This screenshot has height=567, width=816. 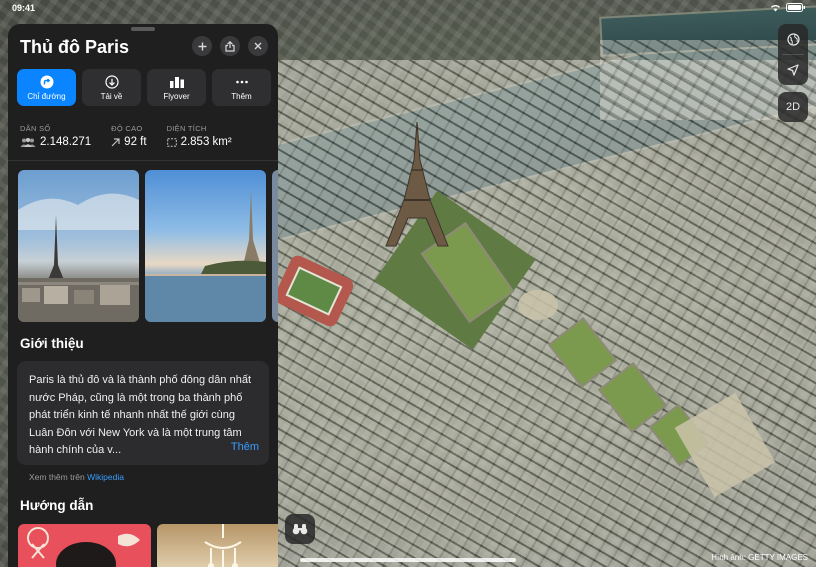 What do you see at coordinates (538, 305) in the screenshot?
I see `roundabout` at bounding box center [538, 305].